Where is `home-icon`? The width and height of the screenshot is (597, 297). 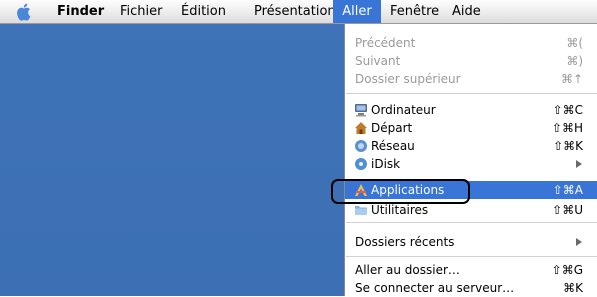
home-icon is located at coordinates (361, 128).